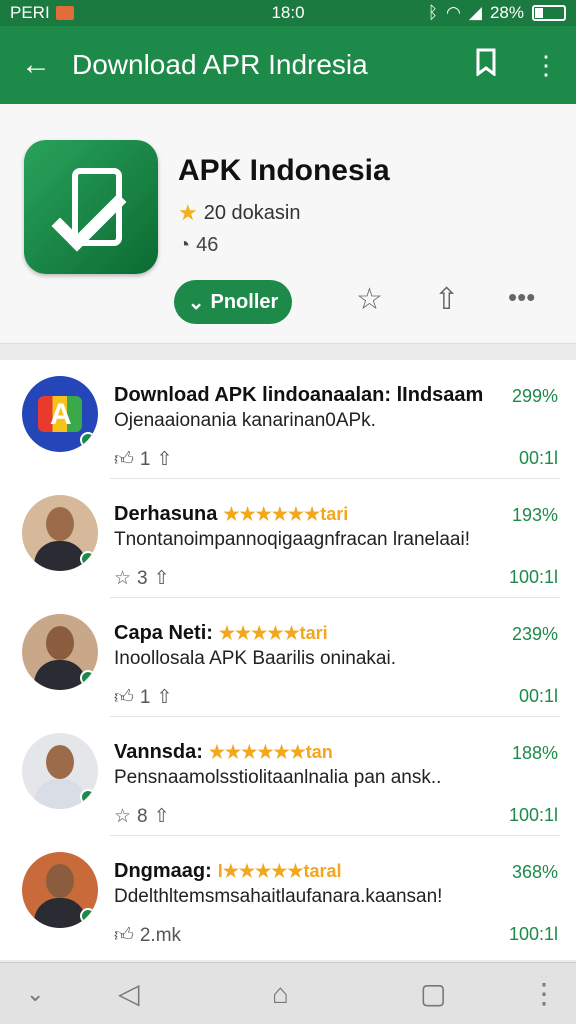 The image size is (576, 1024). I want to click on review-text: Pensnaamolsstiolitaanlnalia pan ansk.., so click(278, 777).